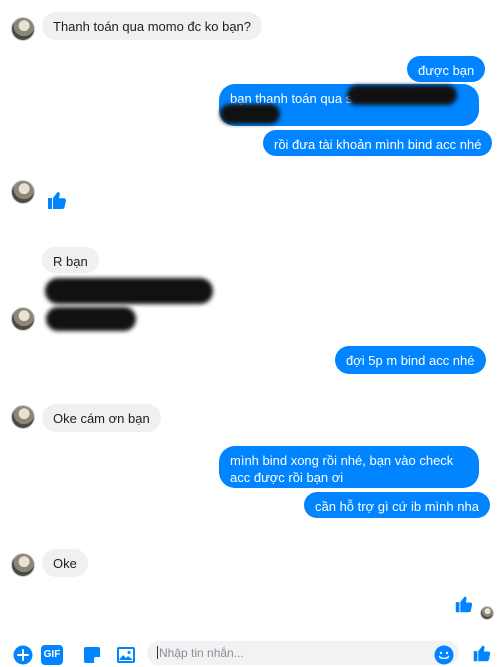  What do you see at coordinates (152, 26) in the screenshot?
I see `incoming-message: Thanh toán qua momo đc ko bạn?` at bounding box center [152, 26].